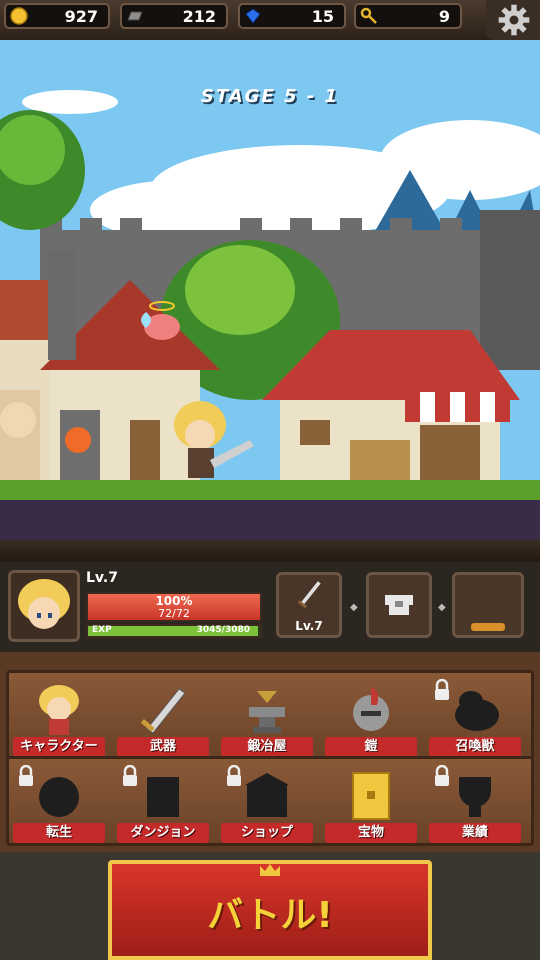 The height and width of the screenshot is (960, 540). What do you see at coordinates (163, 747) in the screenshot?
I see `menu-weapon-label: 武器` at bounding box center [163, 747].